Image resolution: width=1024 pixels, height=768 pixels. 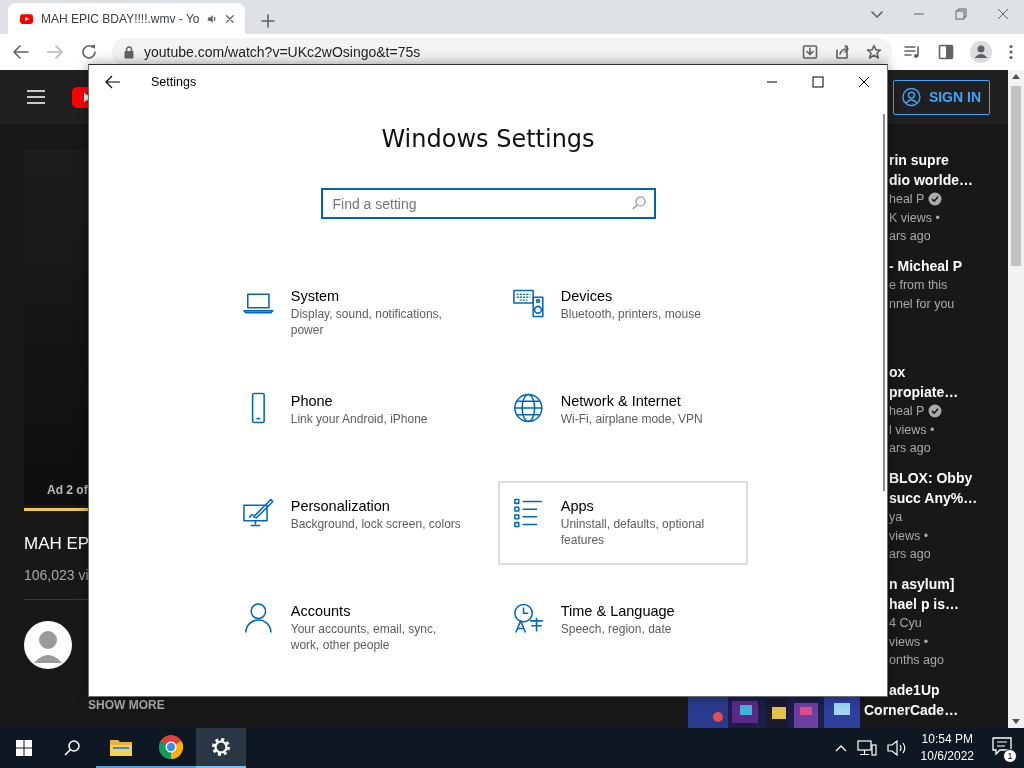 What do you see at coordinates (948, 160) in the screenshot?
I see `video-title: rin supre` at bounding box center [948, 160].